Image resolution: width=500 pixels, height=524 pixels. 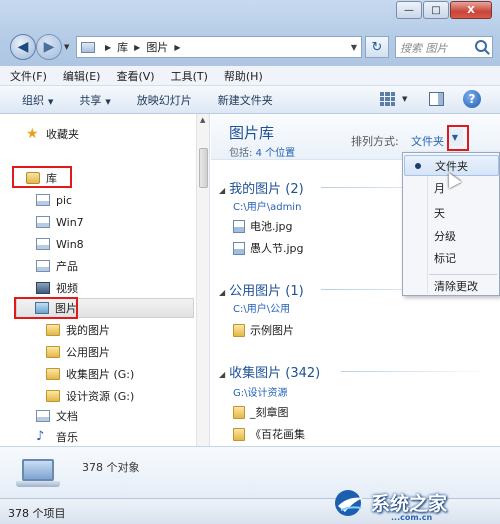 What do you see at coordinates (409, 10) in the screenshot?
I see `minimize-button: —` at bounding box center [409, 10].